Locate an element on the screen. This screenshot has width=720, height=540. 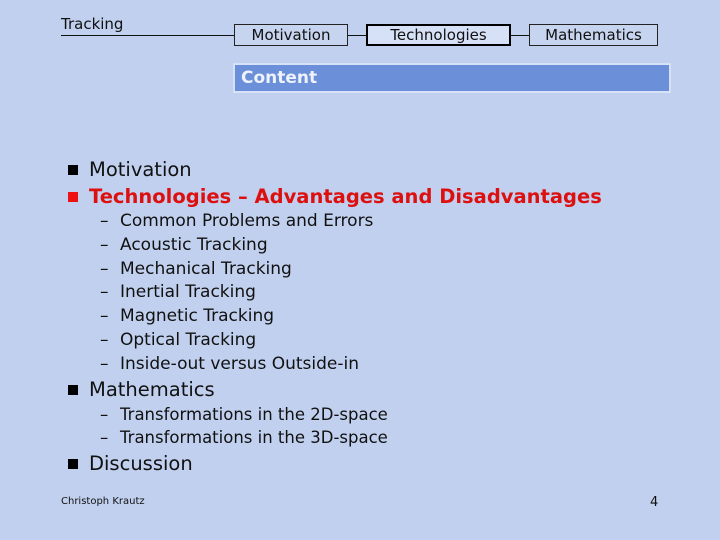
nav-tab-label: Technologies is located at coordinates (438, 35).